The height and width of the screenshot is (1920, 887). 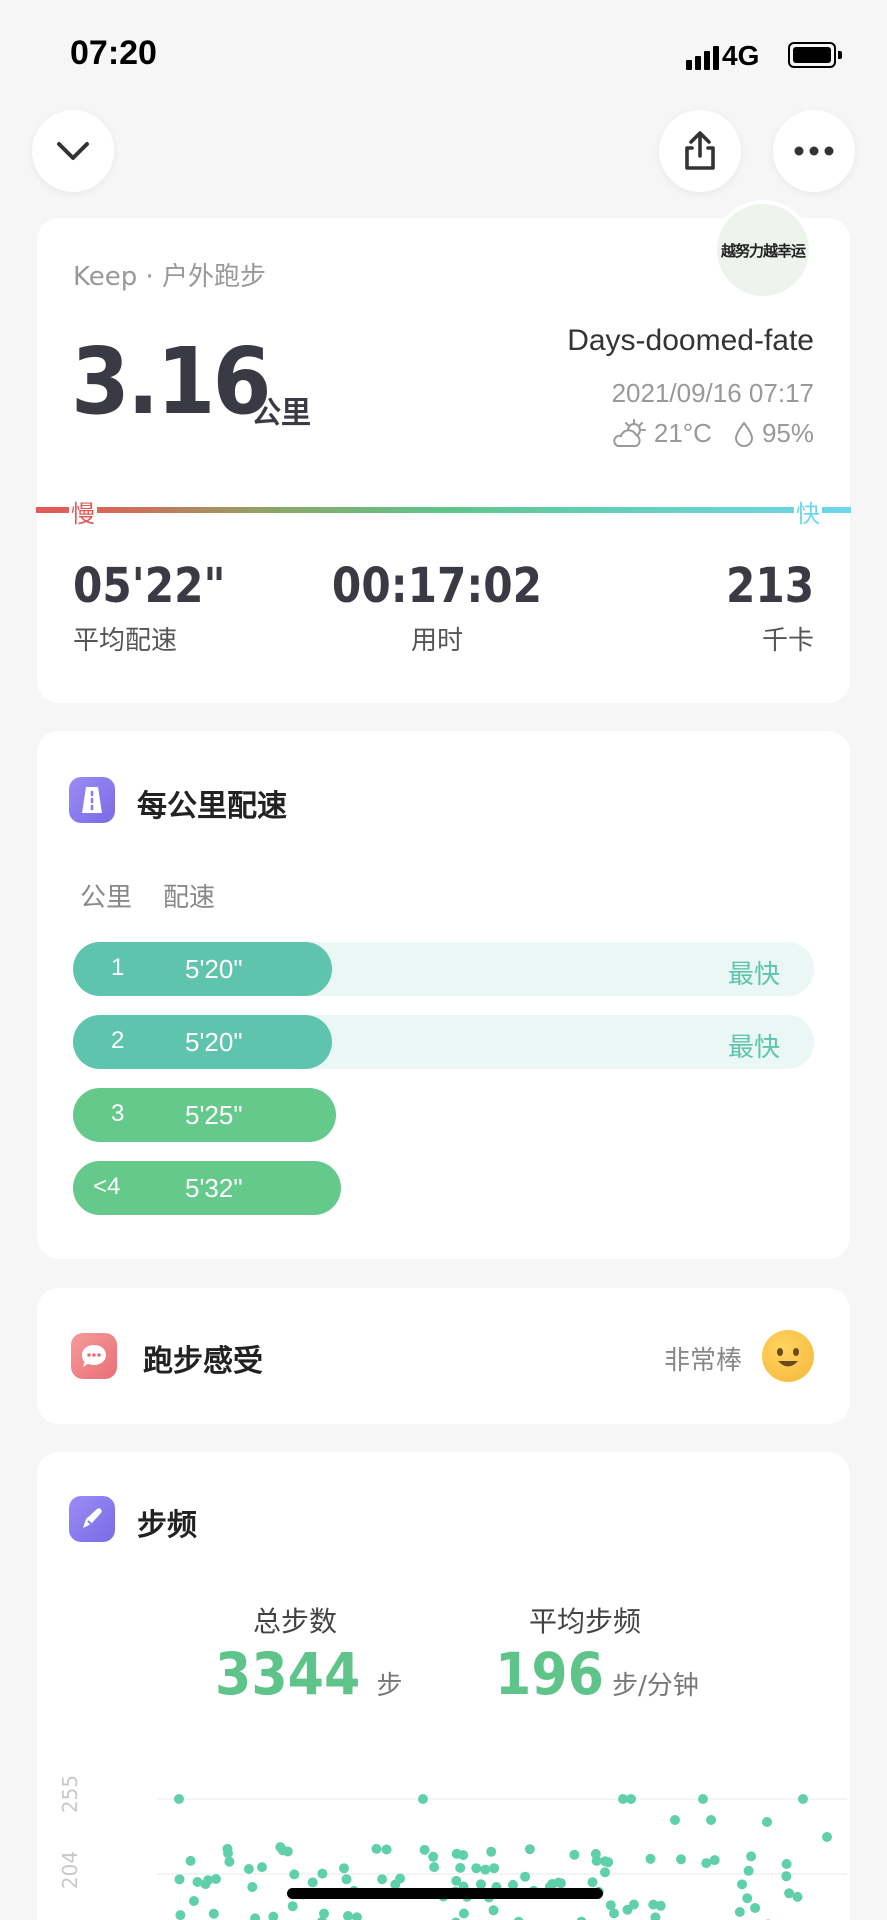 What do you see at coordinates (308, 1674) in the screenshot?
I see `total-steps: 3344 步` at bounding box center [308, 1674].